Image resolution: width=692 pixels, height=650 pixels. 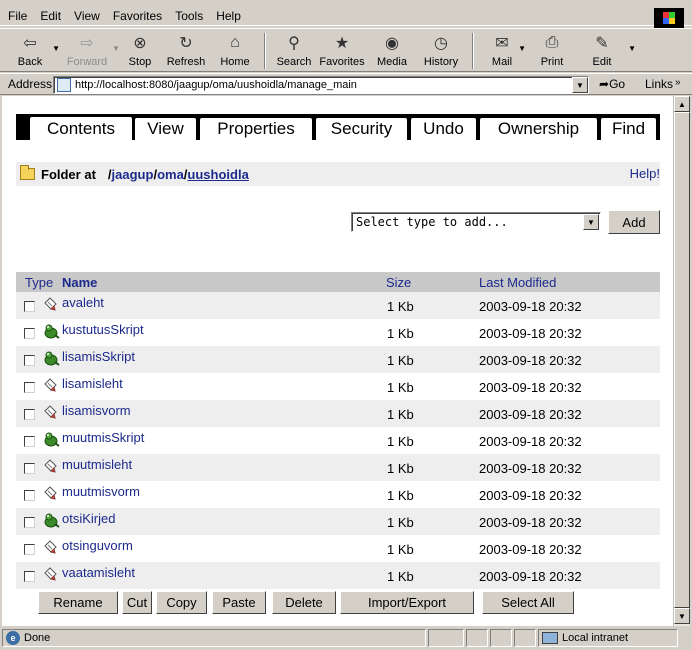 I want to click on tab-find: Find, so click(x=628, y=129).